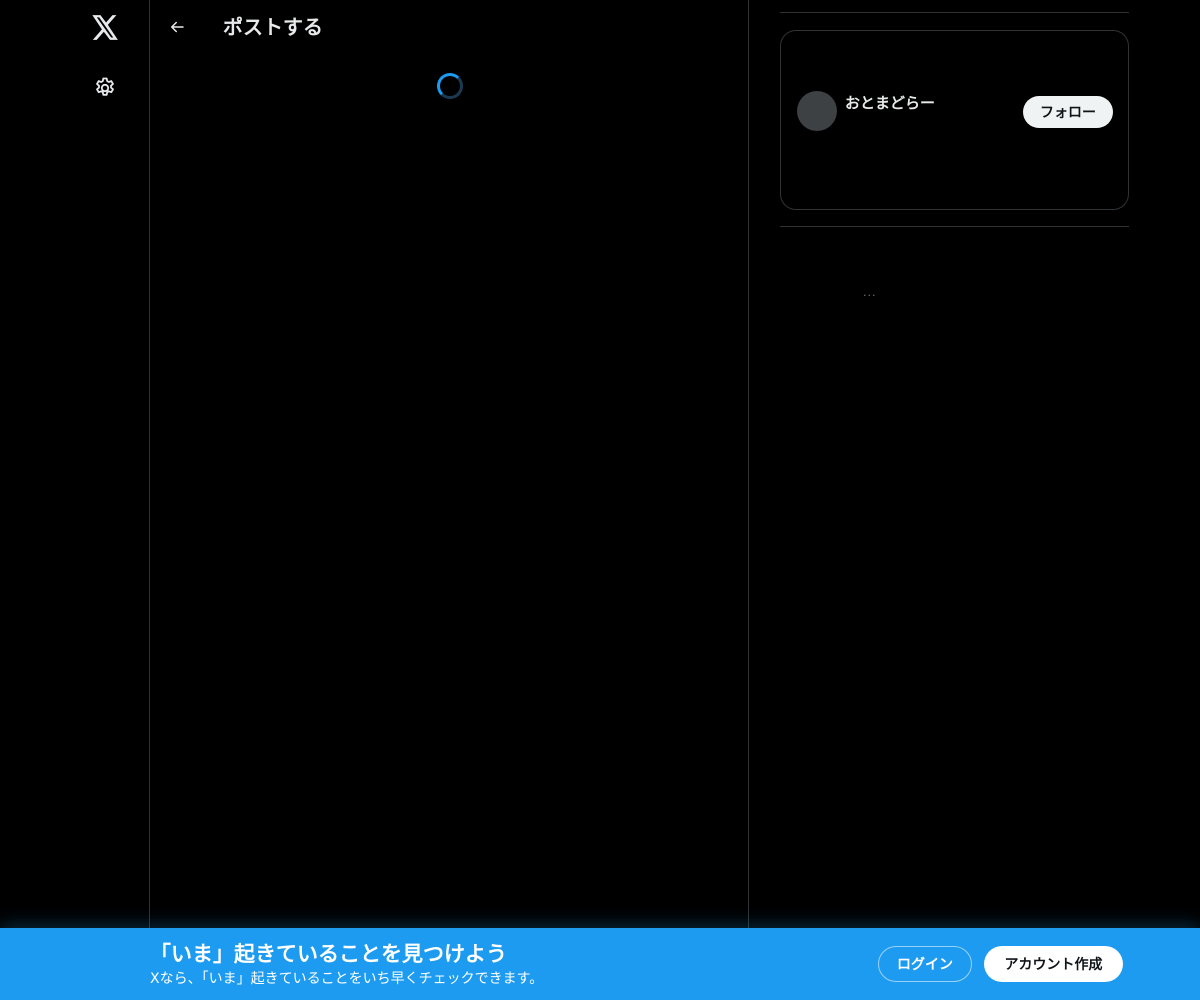 Image resolution: width=1200 pixels, height=1000 pixels. Describe the element at coordinates (328, 954) in the screenshot. I see `banner-title: 「いま」起きていることを見つけよう` at that location.